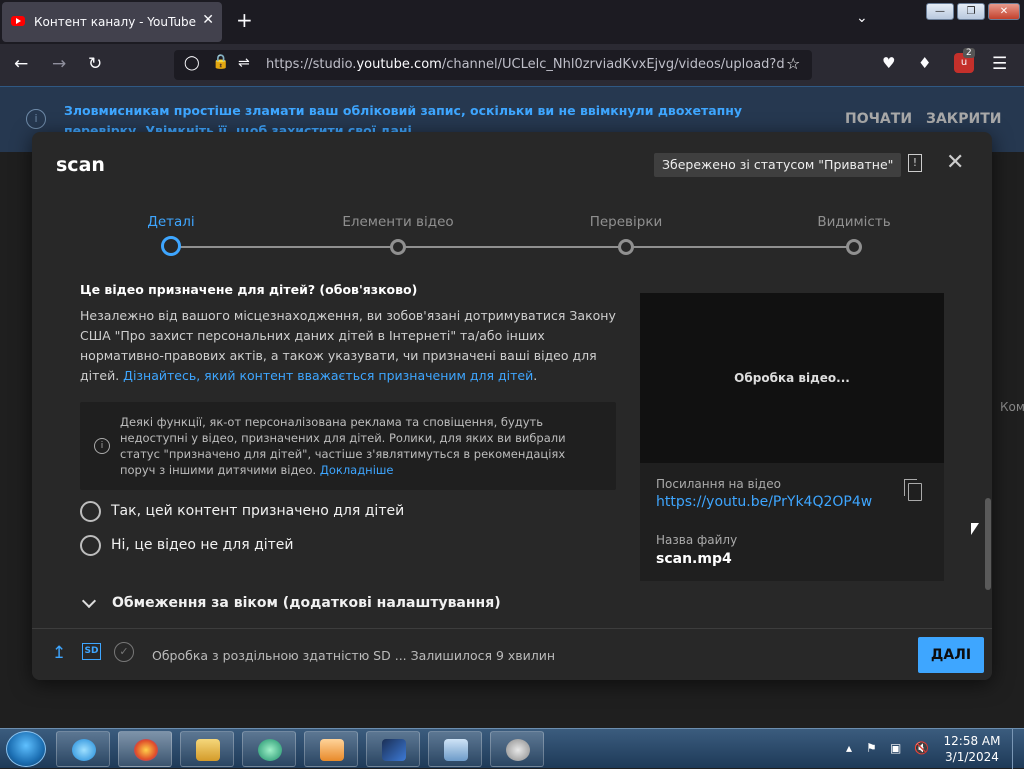  Describe the element at coordinates (626, 247) in the screenshot. I see `step-checks-dot` at that location.